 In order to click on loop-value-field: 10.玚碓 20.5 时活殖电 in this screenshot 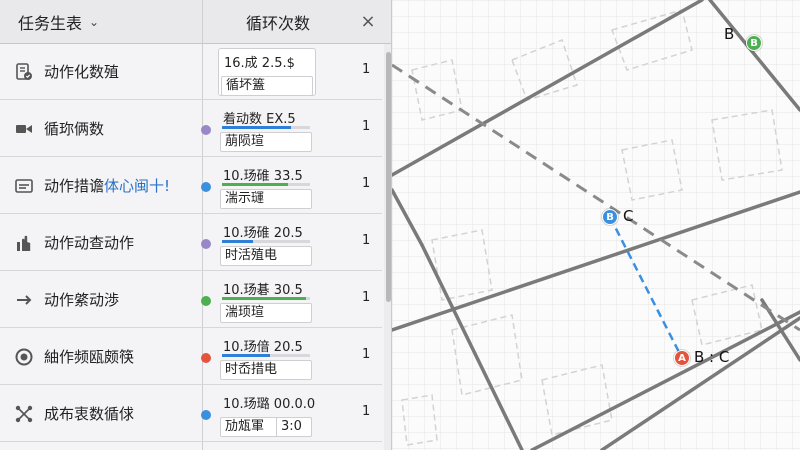, I will do `click(267, 243)`.